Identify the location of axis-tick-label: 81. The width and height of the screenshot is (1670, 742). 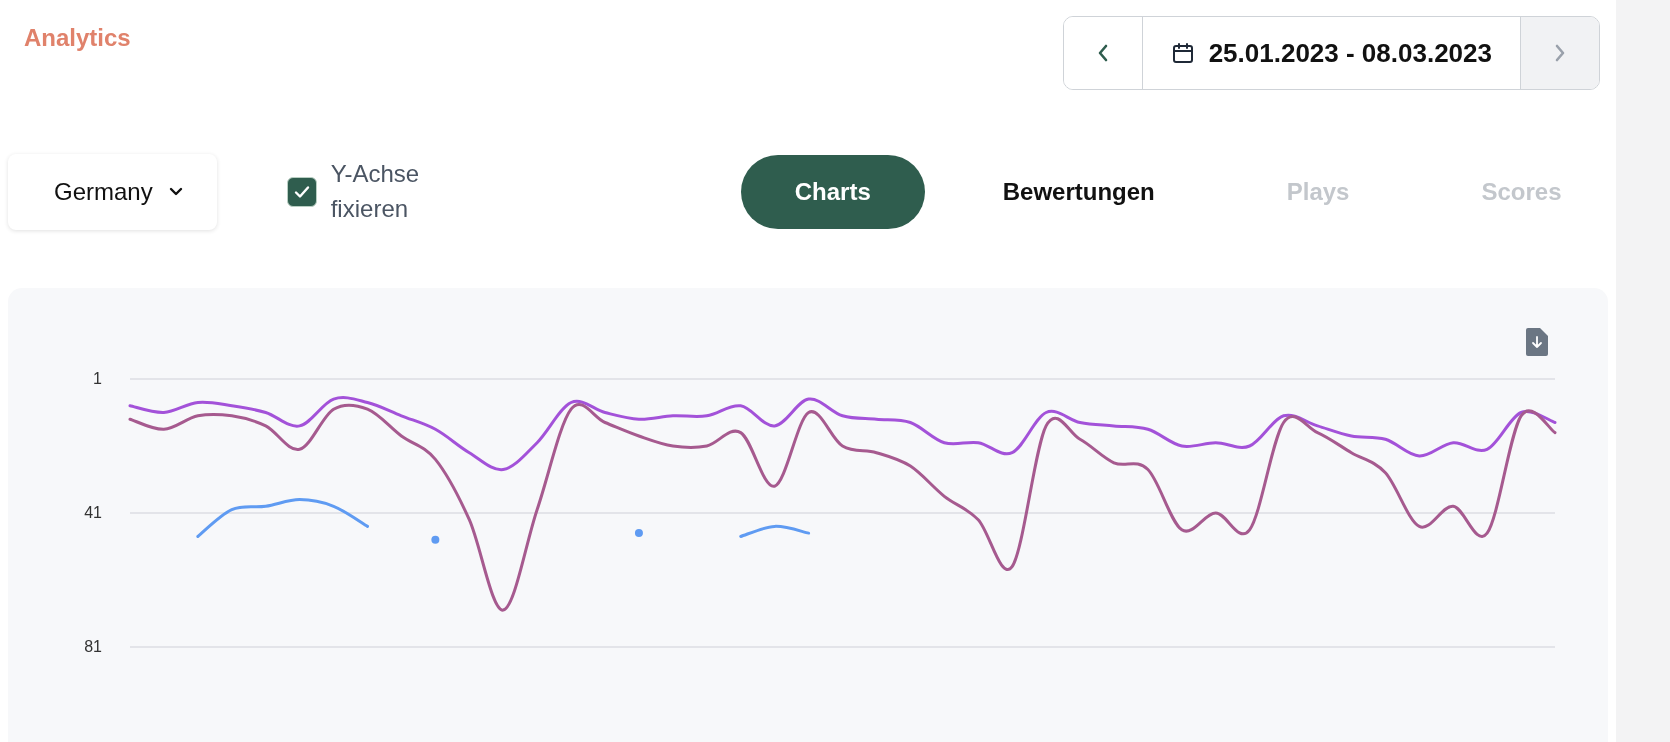
(93, 646).